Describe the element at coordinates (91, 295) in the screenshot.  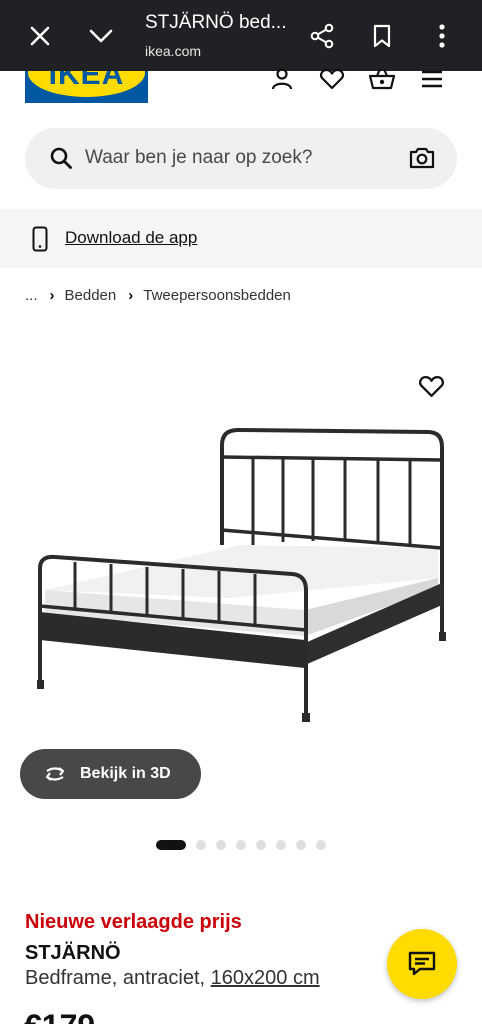
I see `breadcrumb-item-bedden: Bedden` at that location.